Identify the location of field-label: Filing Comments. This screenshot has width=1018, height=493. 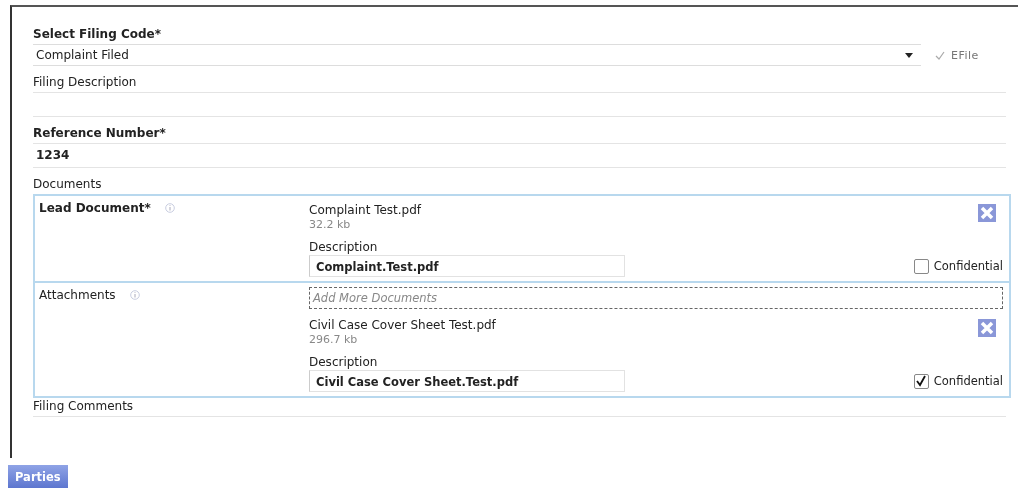
(84, 406).